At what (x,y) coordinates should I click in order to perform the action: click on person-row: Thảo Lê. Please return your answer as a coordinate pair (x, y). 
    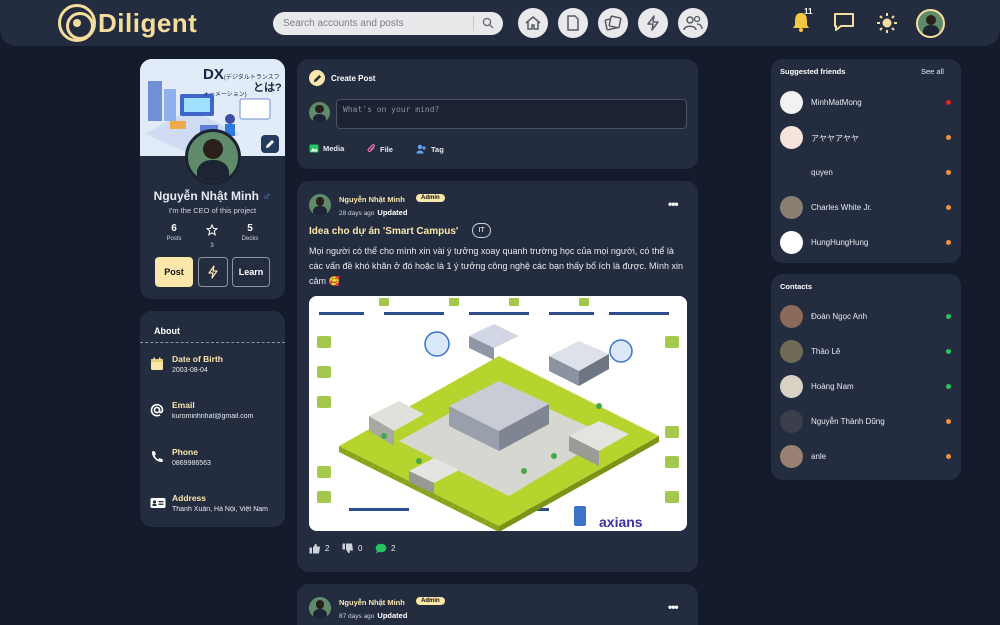
    Looking at the image, I should click on (867, 352).